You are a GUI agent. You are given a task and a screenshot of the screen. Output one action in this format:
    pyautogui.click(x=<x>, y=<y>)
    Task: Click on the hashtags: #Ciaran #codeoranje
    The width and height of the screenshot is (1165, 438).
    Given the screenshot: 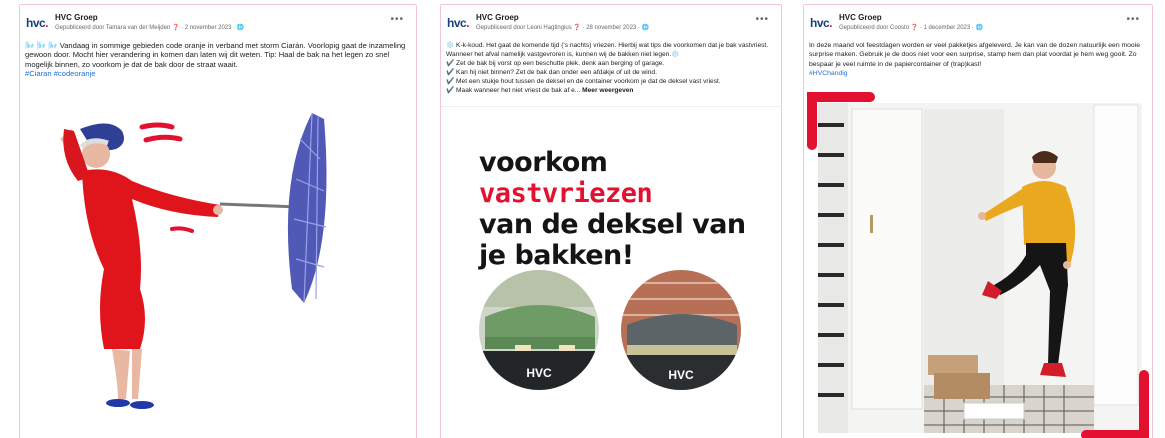 What is the action you would take?
    pyautogui.click(x=60, y=73)
    